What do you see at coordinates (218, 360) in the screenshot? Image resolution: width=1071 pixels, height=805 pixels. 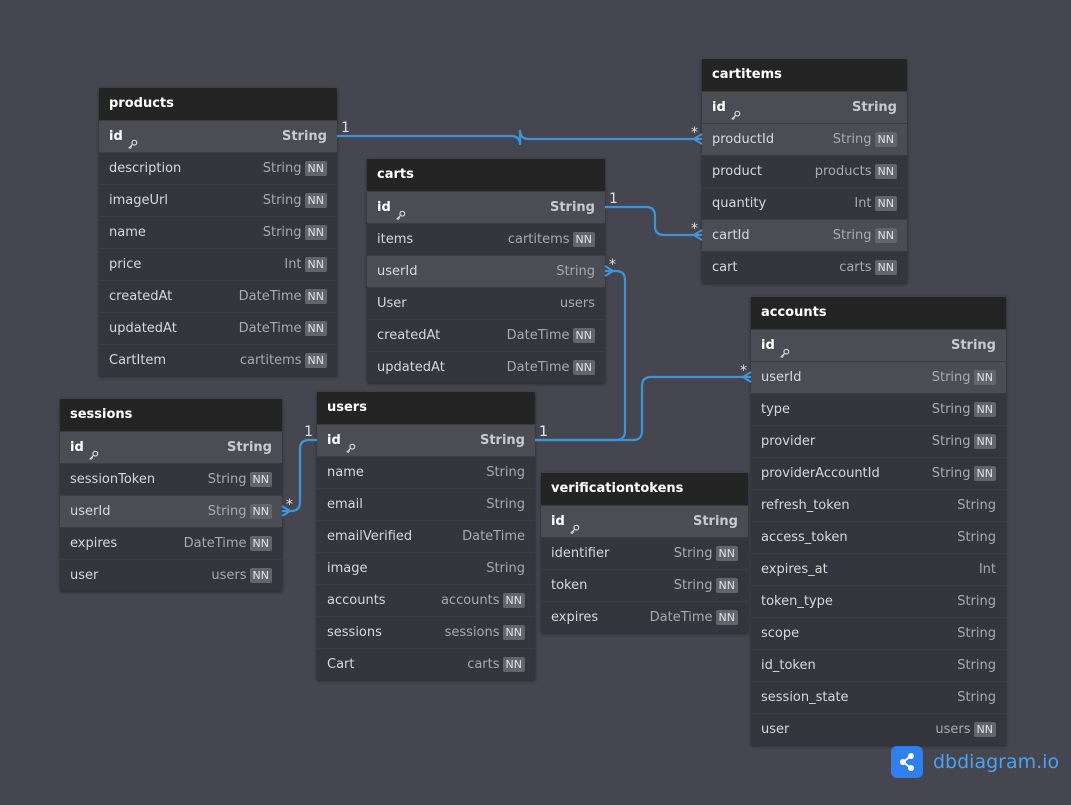 I see `field-row-CartItem: CartItem cartitems NN` at bounding box center [218, 360].